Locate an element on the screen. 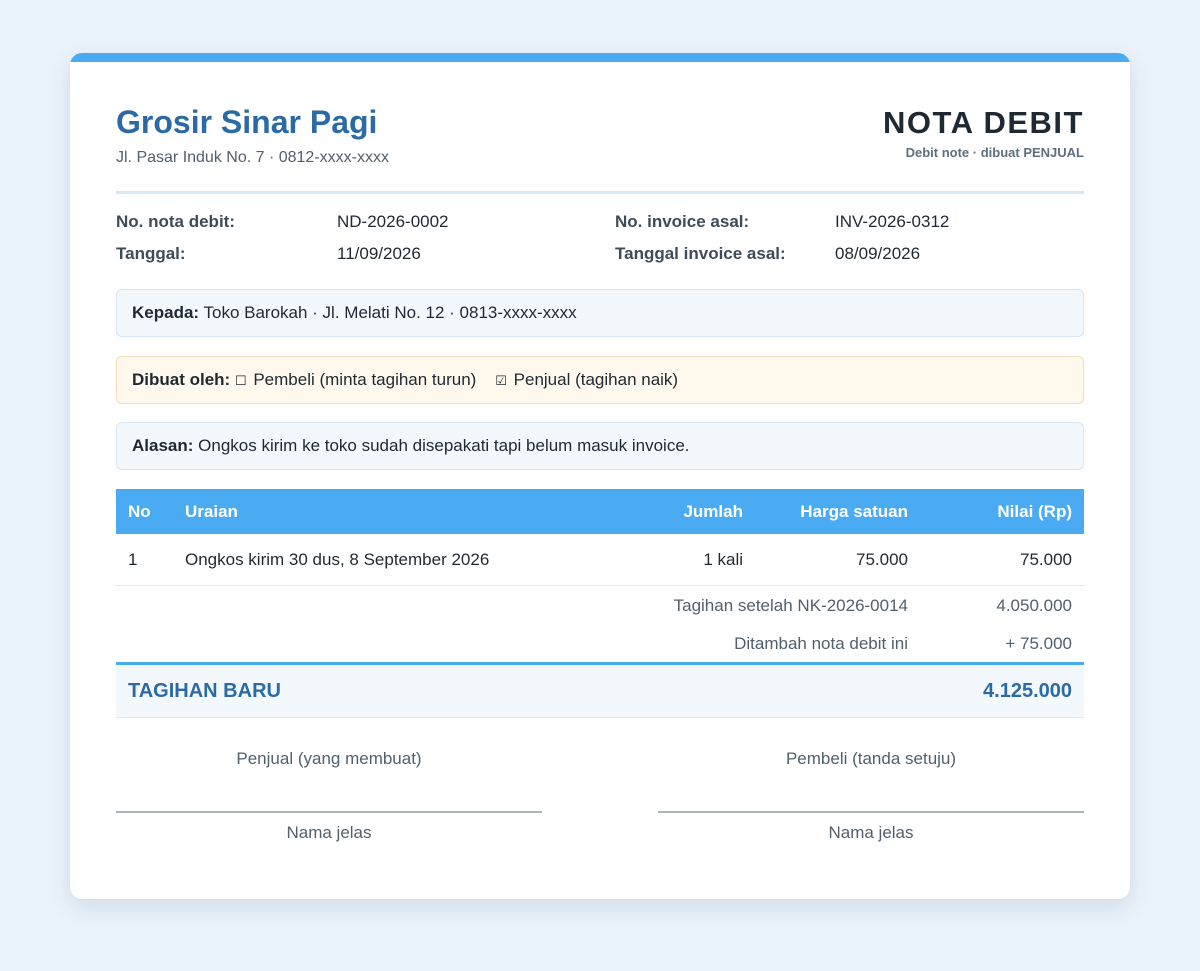 The height and width of the screenshot is (971, 1200). recipient-label: Kepada: is located at coordinates (166, 312).